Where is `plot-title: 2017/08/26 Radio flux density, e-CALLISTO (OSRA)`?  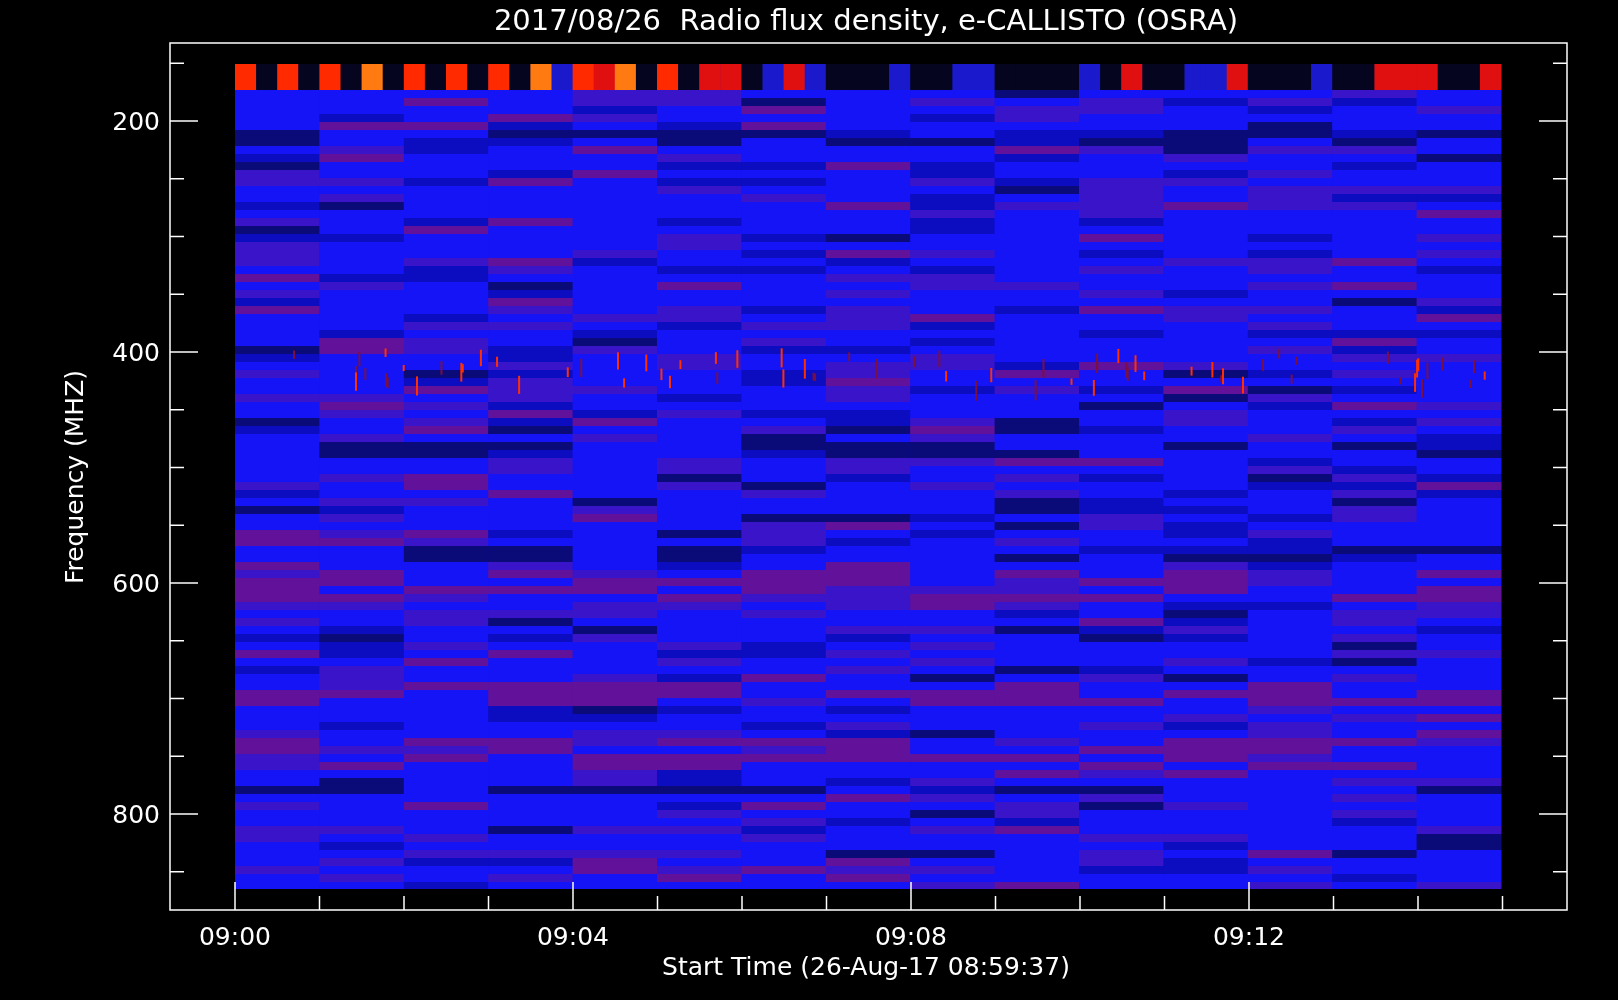
plot-title: 2017/08/26 Radio flux density, e-CALLISTO (OSRA) is located at coordinates (866, 20).